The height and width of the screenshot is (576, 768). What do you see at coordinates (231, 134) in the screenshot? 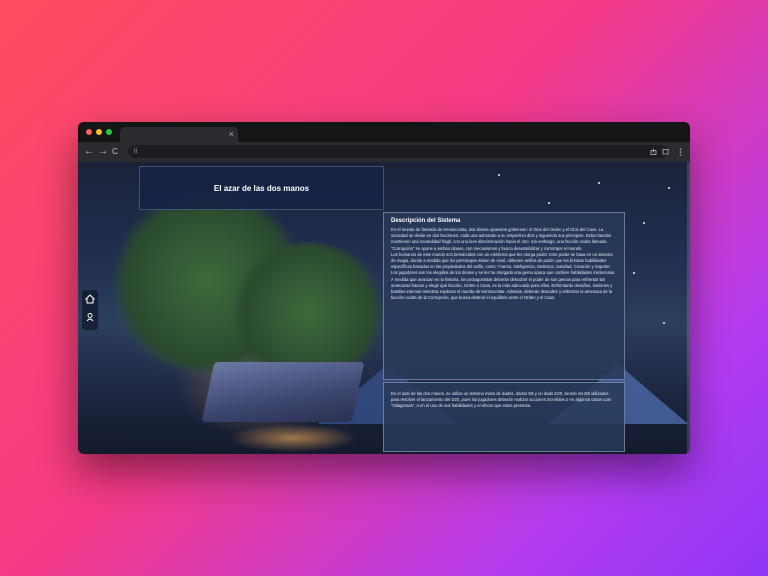
I see `tab-close-icon: ×` at bounding box center [231, 134].